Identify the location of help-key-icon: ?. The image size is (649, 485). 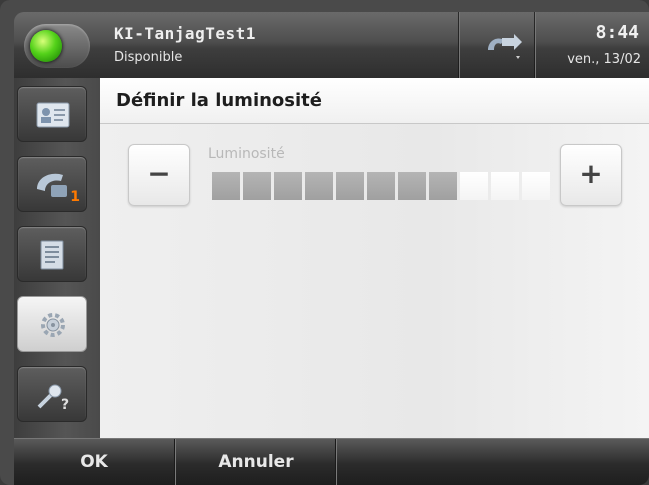
(53, 398).